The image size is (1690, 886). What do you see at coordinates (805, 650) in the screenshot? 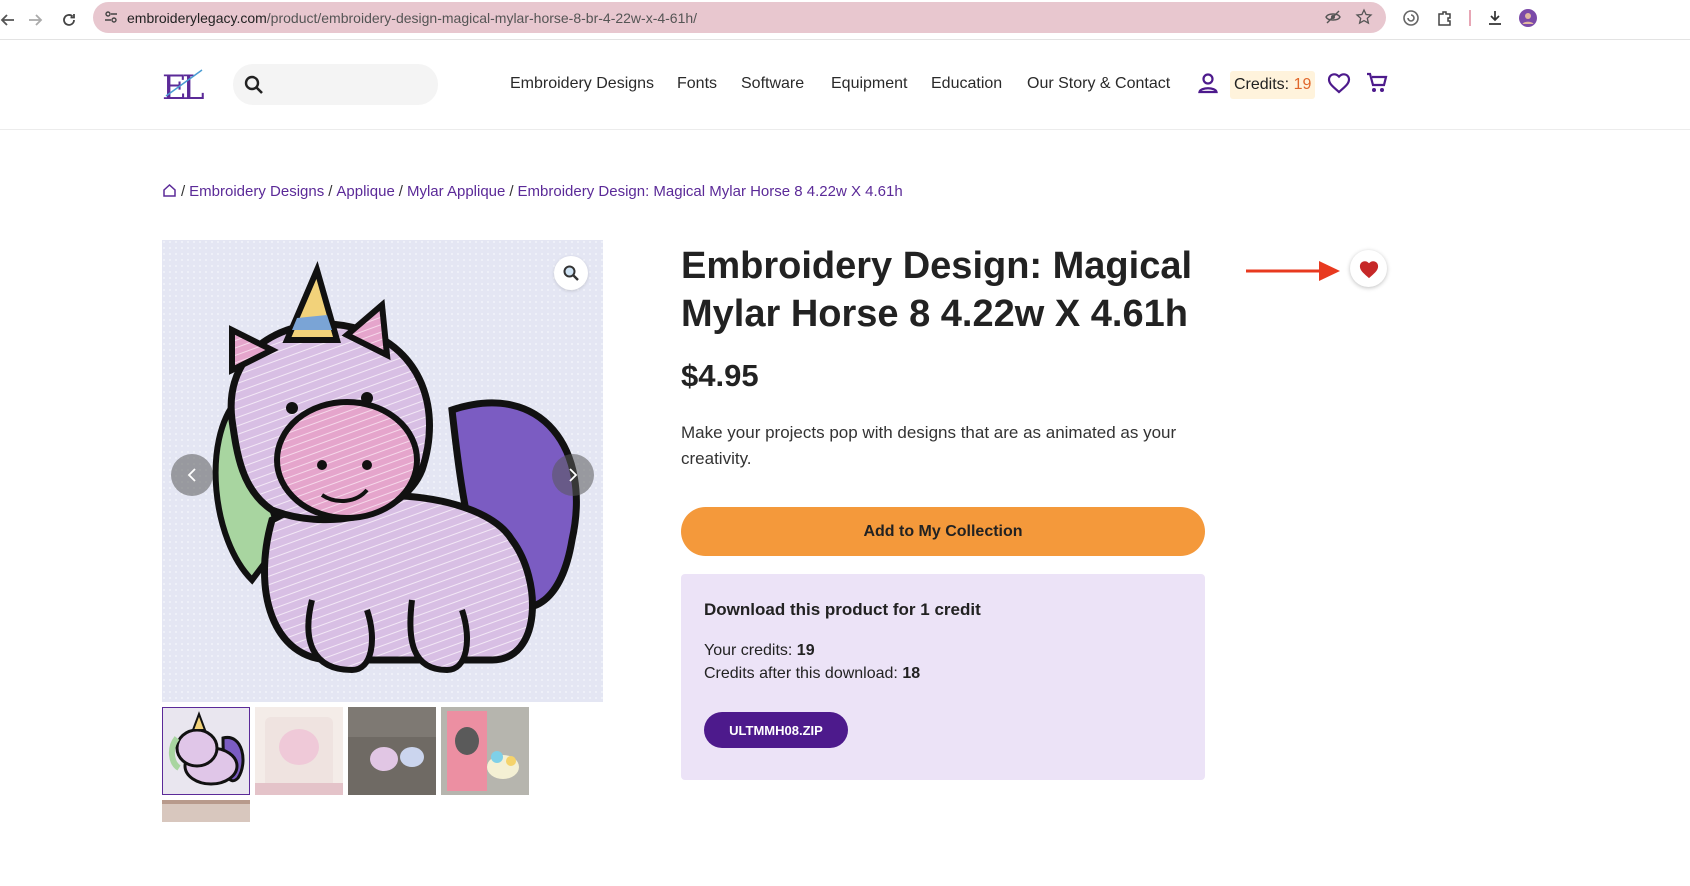
I see `your-credits-value: 19` at bounding box center [805, 650].